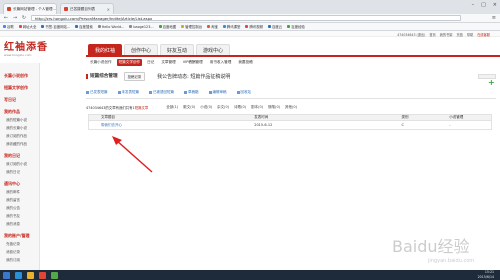  I want to click on sidebar-item: 我的日记, so click(20, 172).